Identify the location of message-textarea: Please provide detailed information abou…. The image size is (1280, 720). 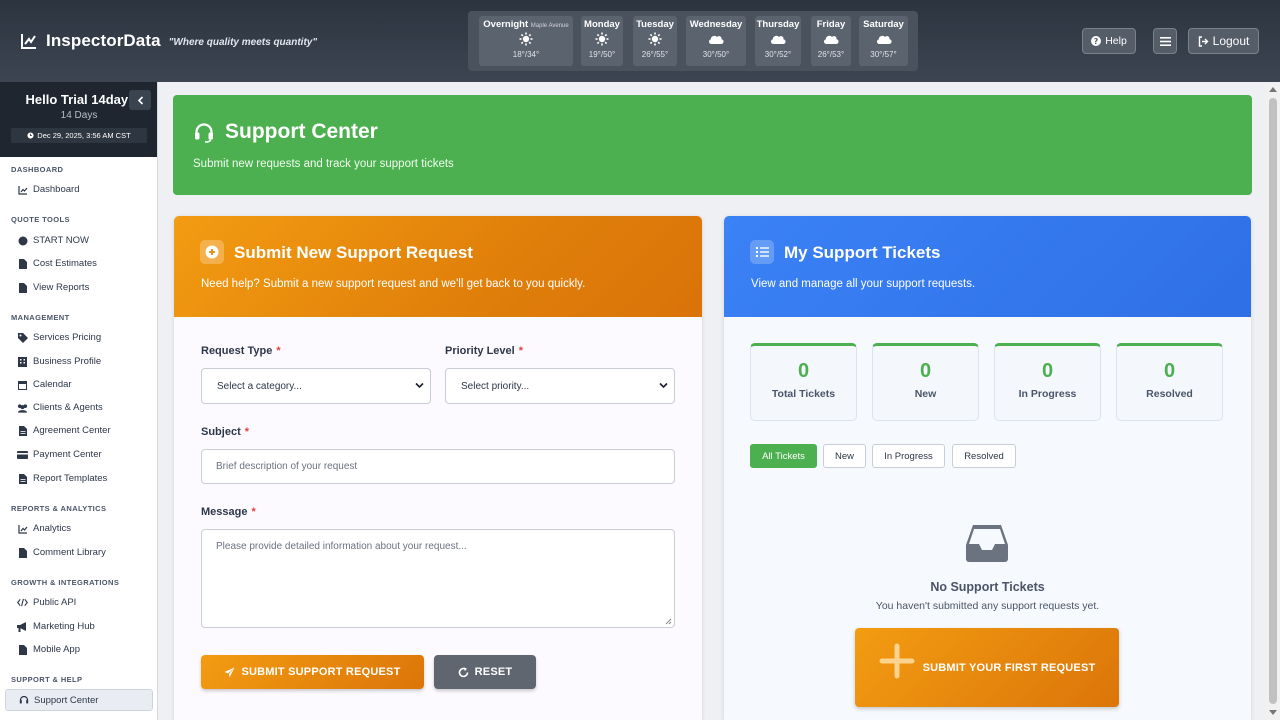
(438, 578).